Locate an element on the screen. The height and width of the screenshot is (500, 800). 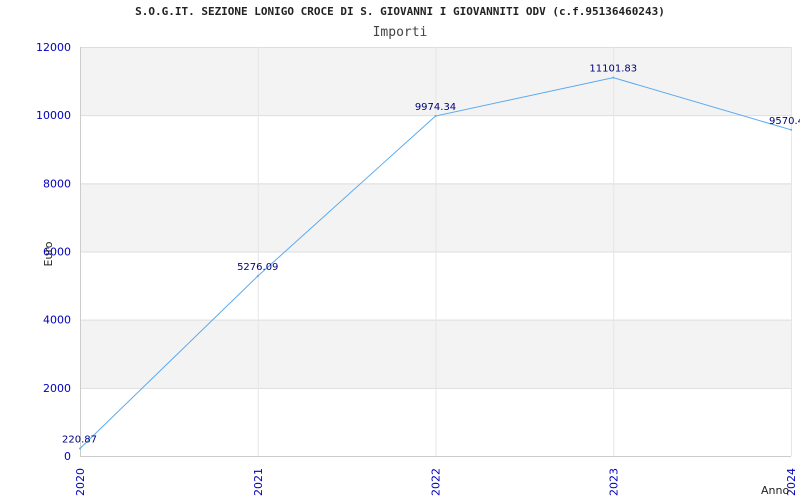
y-tick-label: 10000 is located at coordinates (53, 115).